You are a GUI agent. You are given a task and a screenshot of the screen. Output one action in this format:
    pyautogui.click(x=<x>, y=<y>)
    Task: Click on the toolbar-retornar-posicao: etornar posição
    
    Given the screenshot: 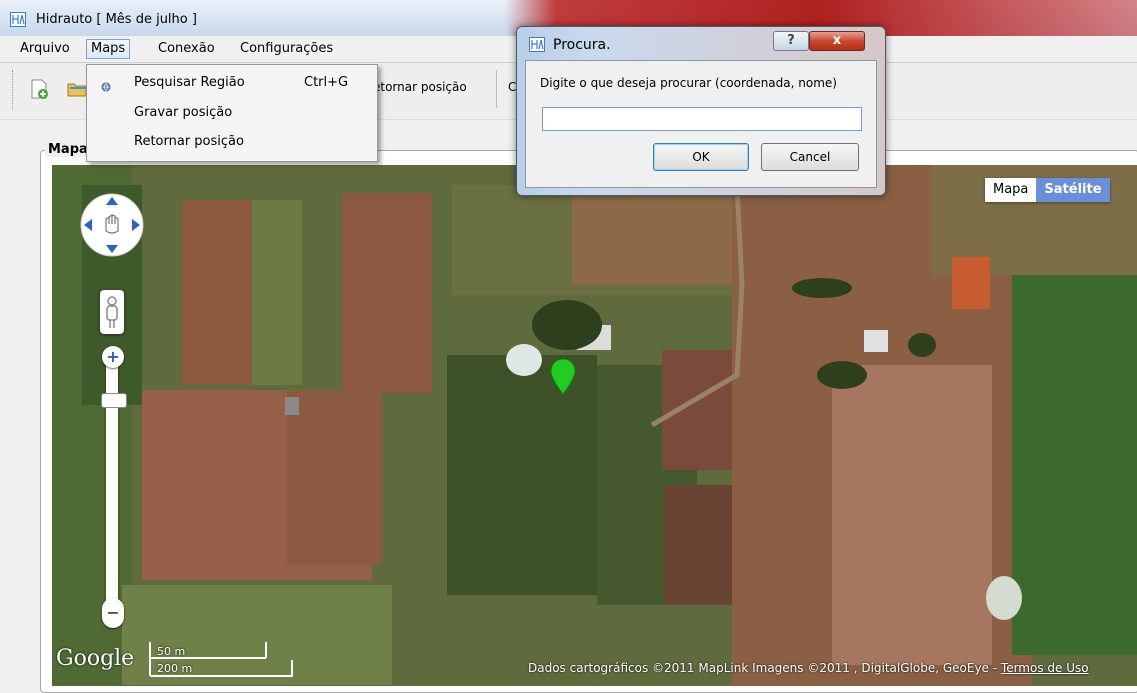 What is the action you would take?
    pyautogui.click(x=420, y=87)
    